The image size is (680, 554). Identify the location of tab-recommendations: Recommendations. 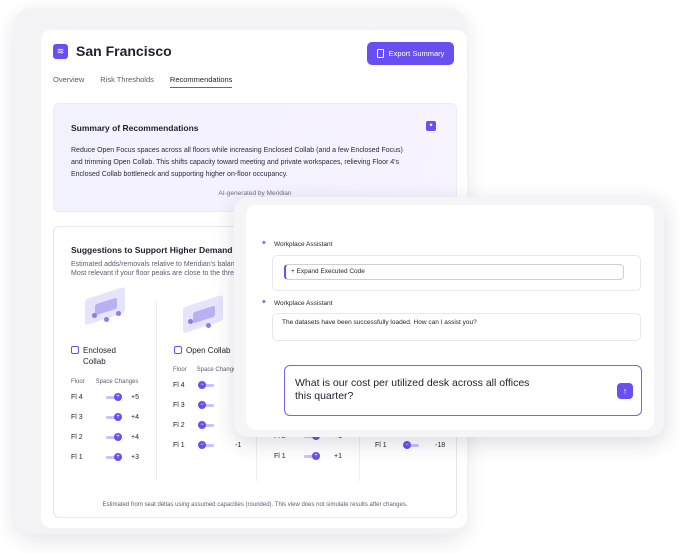
(201, 81).